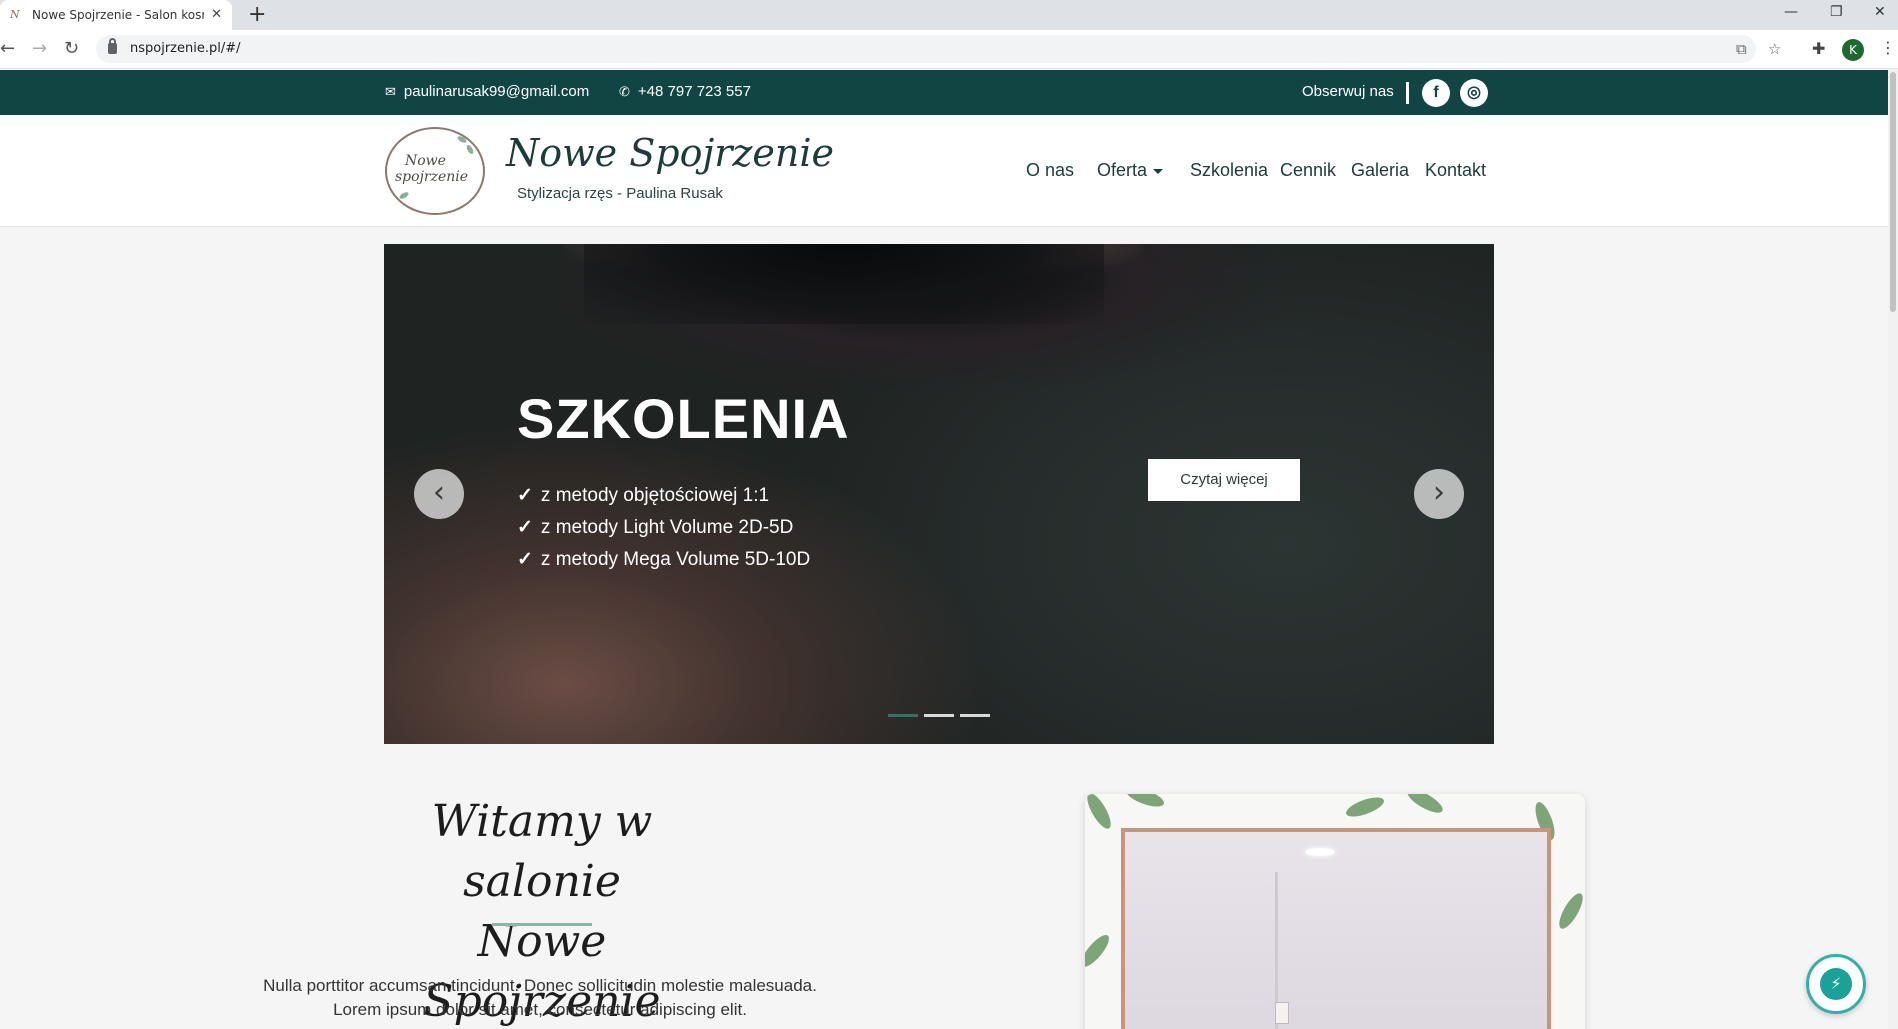 Image resolution: width=1898 pixels, height=1029 pixels. What do you see at coordinates (1741, 49) in the screenshot?
I see `translate-icon: ⧉` at bounding box center [1741, 49].